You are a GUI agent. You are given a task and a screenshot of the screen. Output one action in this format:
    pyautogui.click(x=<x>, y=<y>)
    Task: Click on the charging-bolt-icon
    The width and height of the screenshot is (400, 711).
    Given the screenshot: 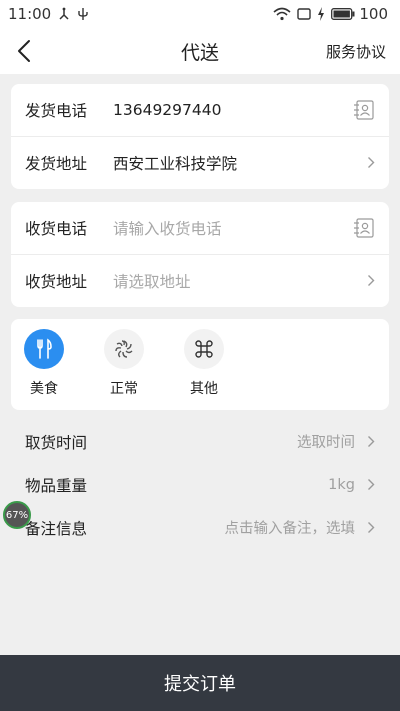 What is the action you would take?
    pyautogui.click(x=321, y=14)
    